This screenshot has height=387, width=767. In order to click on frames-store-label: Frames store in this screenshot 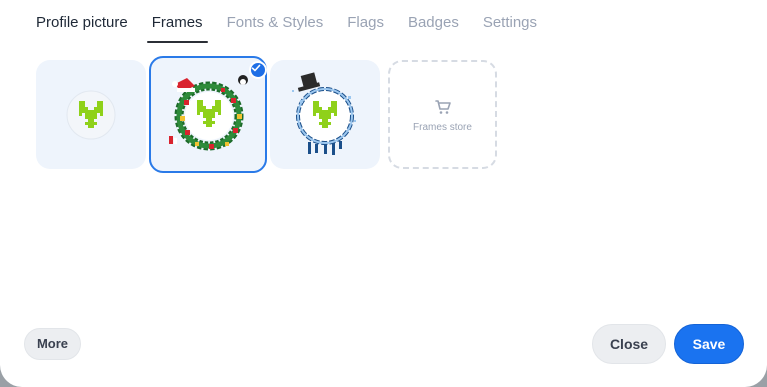, I will do `click(442, 127)`.